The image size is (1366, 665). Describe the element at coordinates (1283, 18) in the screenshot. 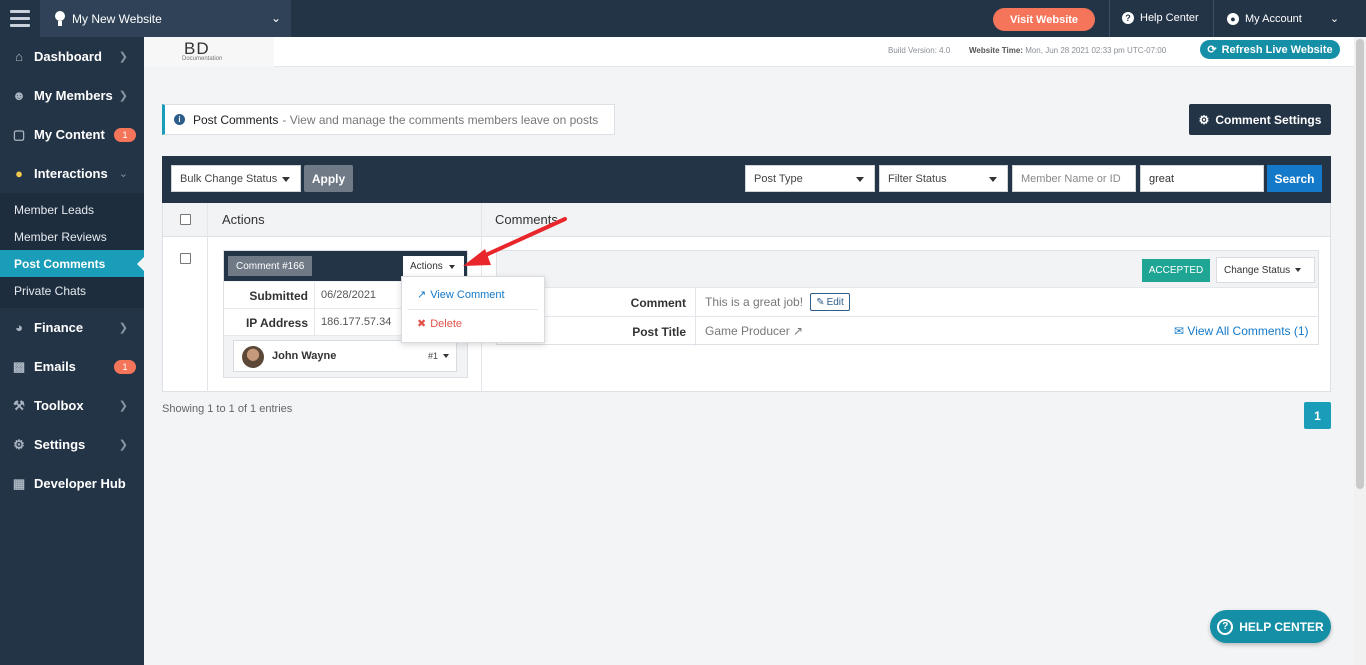

I see `my-account-menu: ● My Account ⌄` at that location.